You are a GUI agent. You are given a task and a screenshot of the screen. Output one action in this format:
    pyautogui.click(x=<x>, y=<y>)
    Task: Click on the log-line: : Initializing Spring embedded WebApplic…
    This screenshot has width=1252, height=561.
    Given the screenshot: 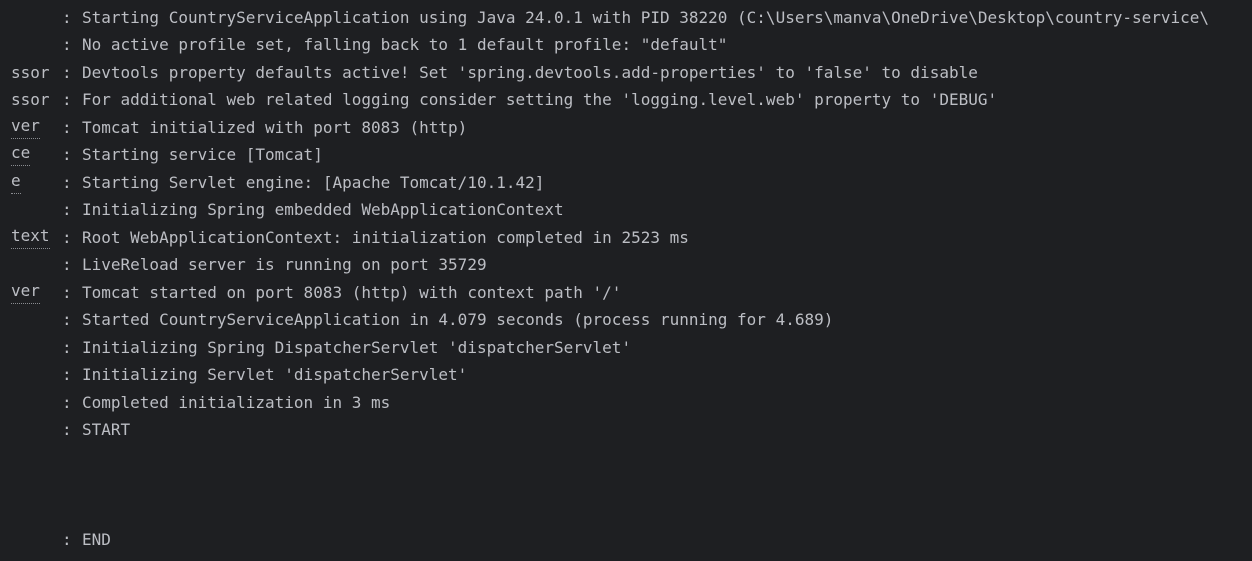 What is the action you would take?
    pyautogui.click(x=626, y=209)
    